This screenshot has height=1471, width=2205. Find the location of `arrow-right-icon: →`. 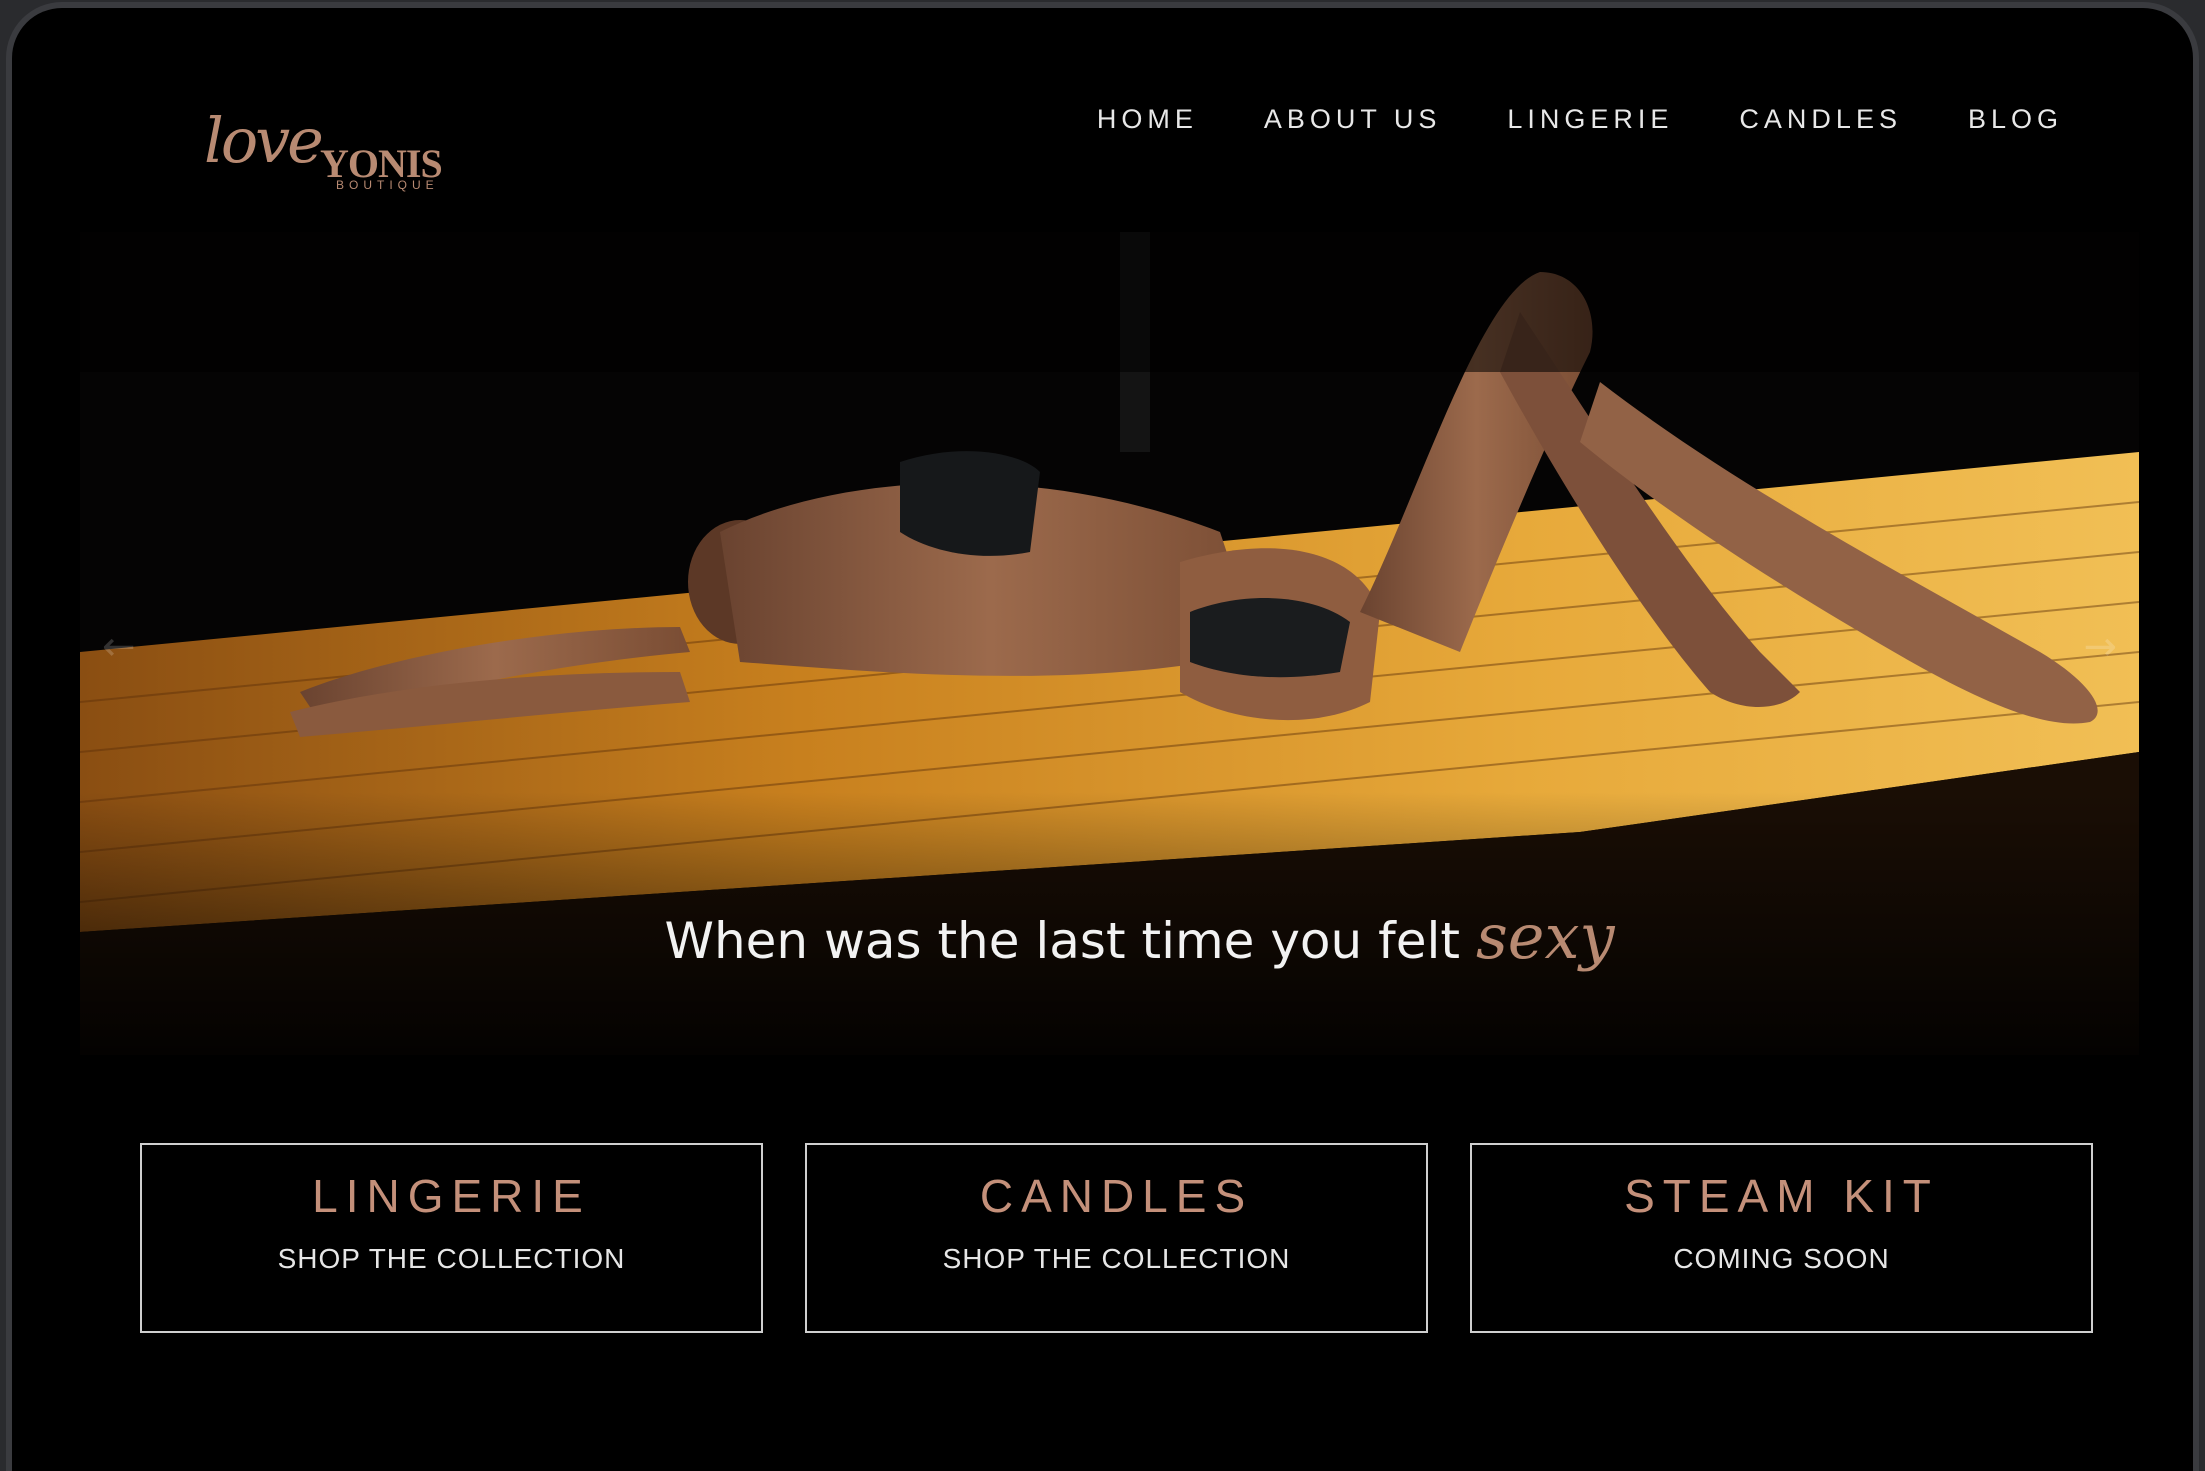

arrow-right-icon: → is located at coordinates (2100, 647).